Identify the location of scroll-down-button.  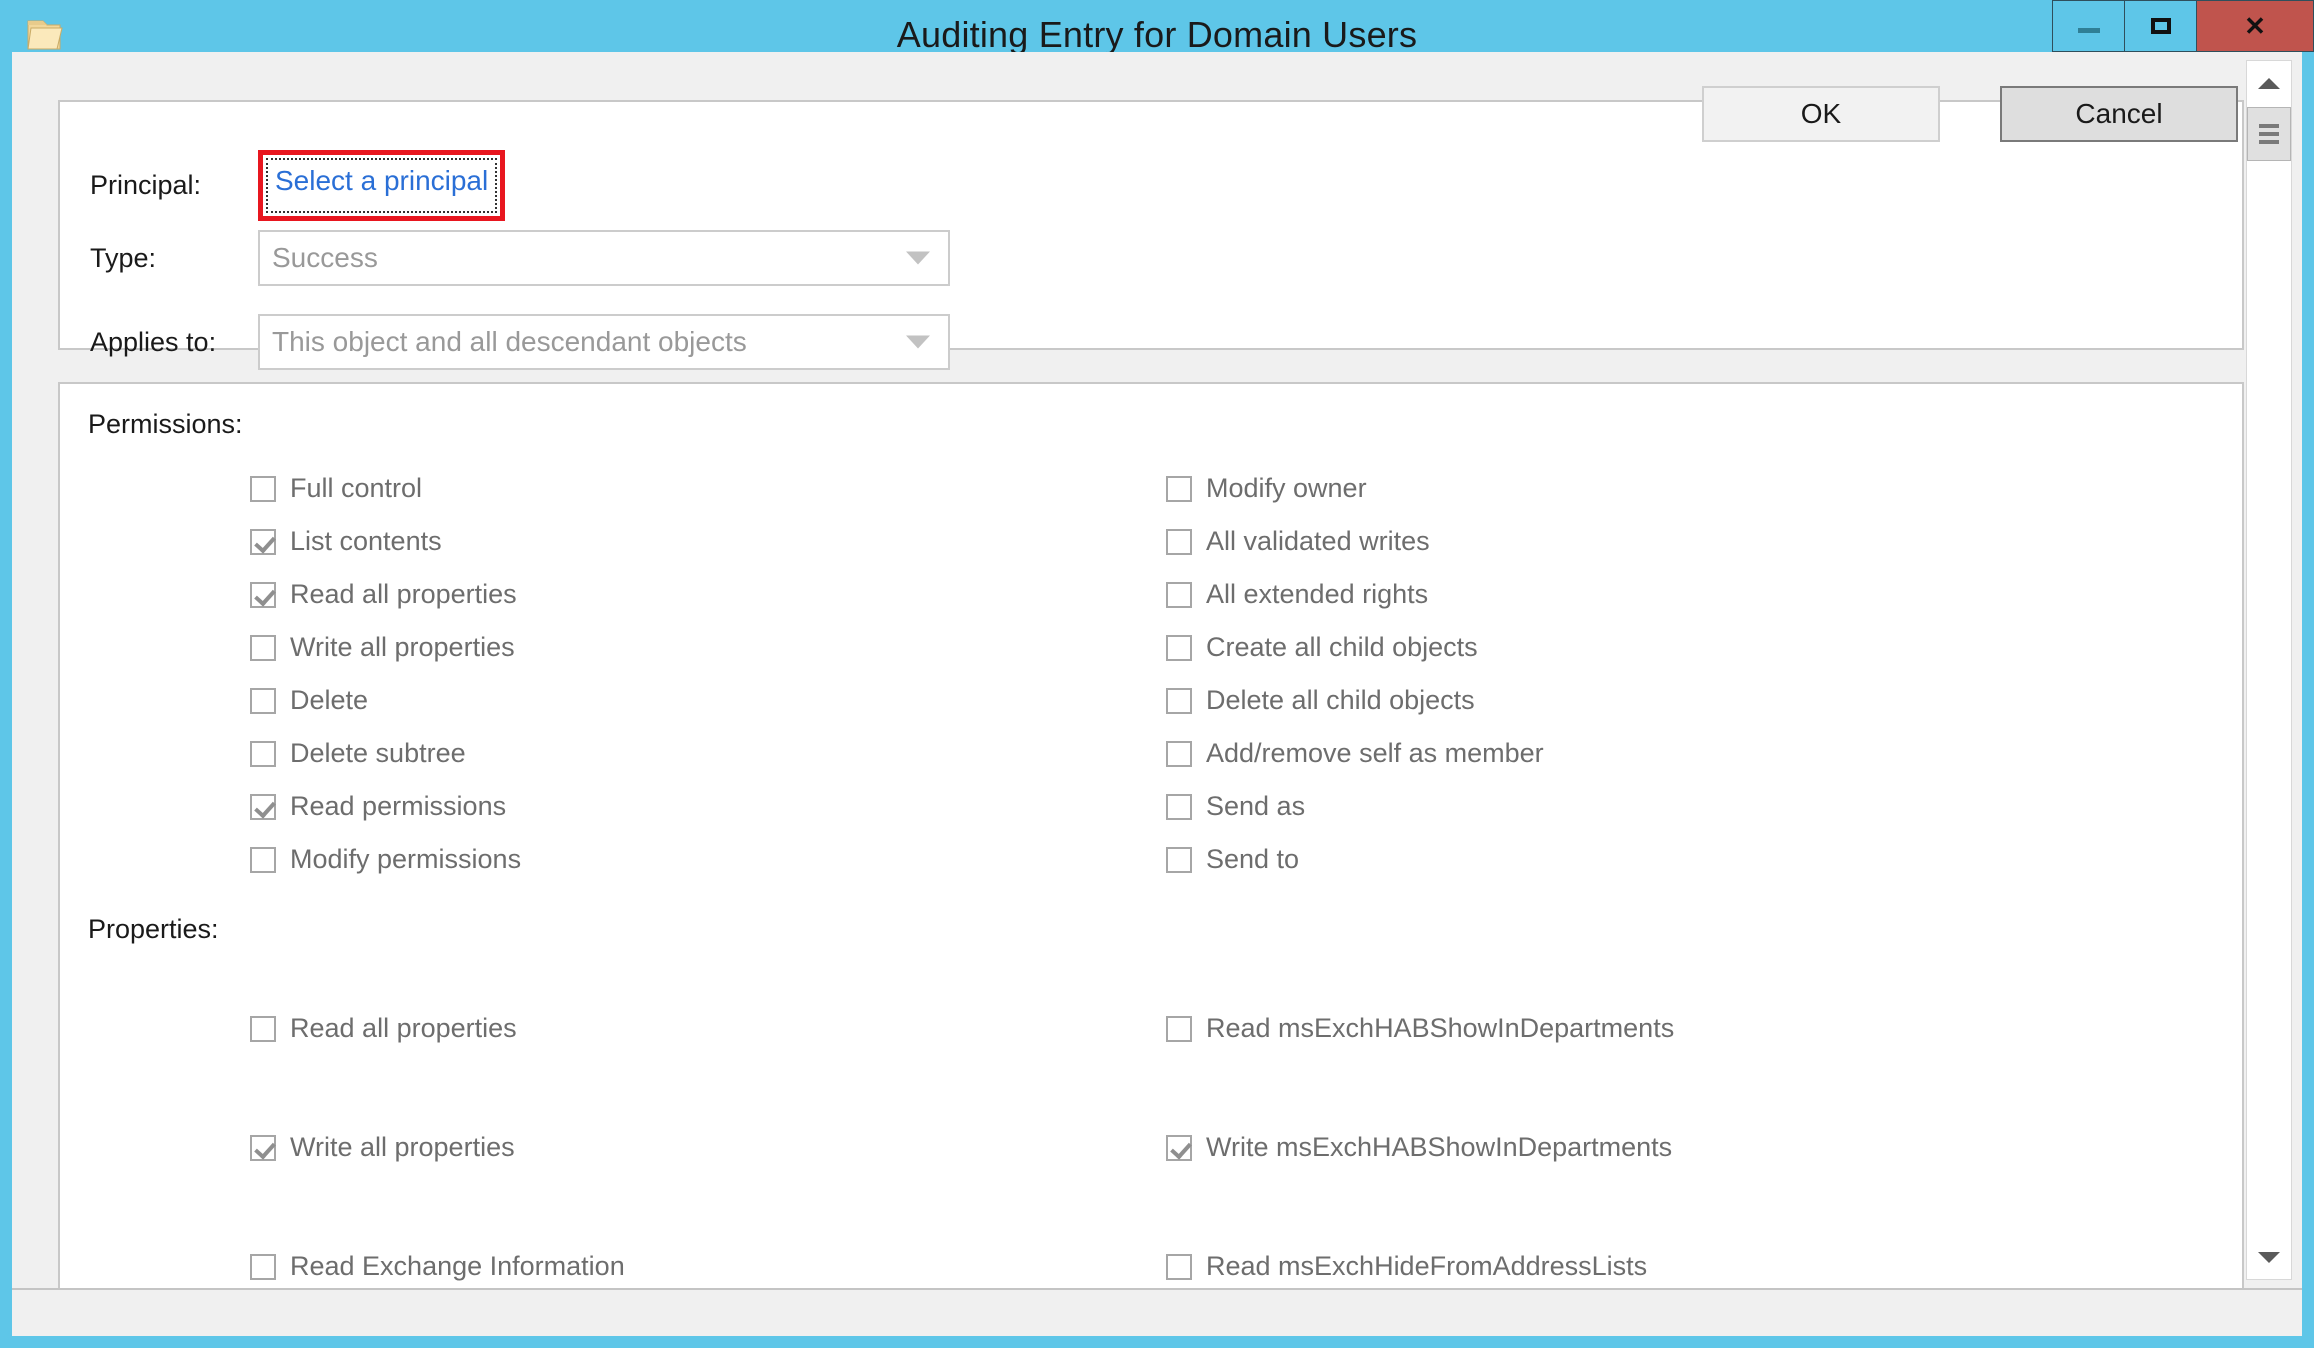
(2269, 1257).